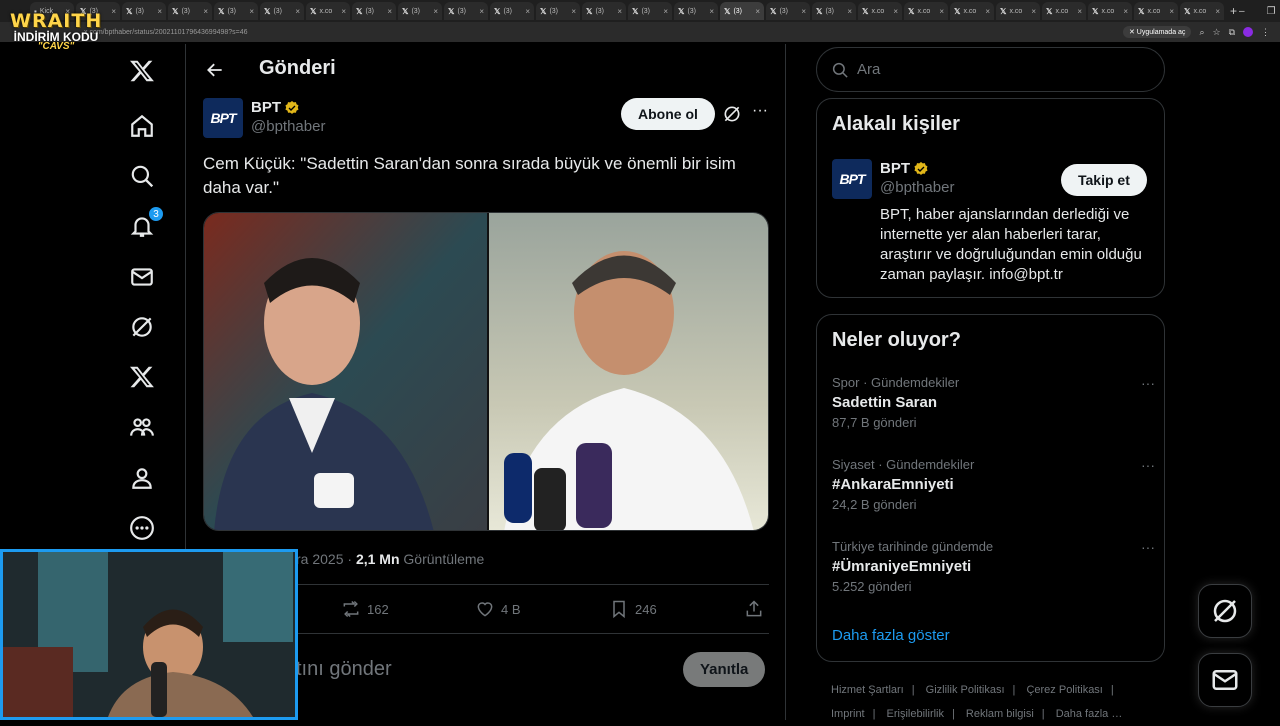  I want to click on post-more-icon: ···, so click(760, 113).